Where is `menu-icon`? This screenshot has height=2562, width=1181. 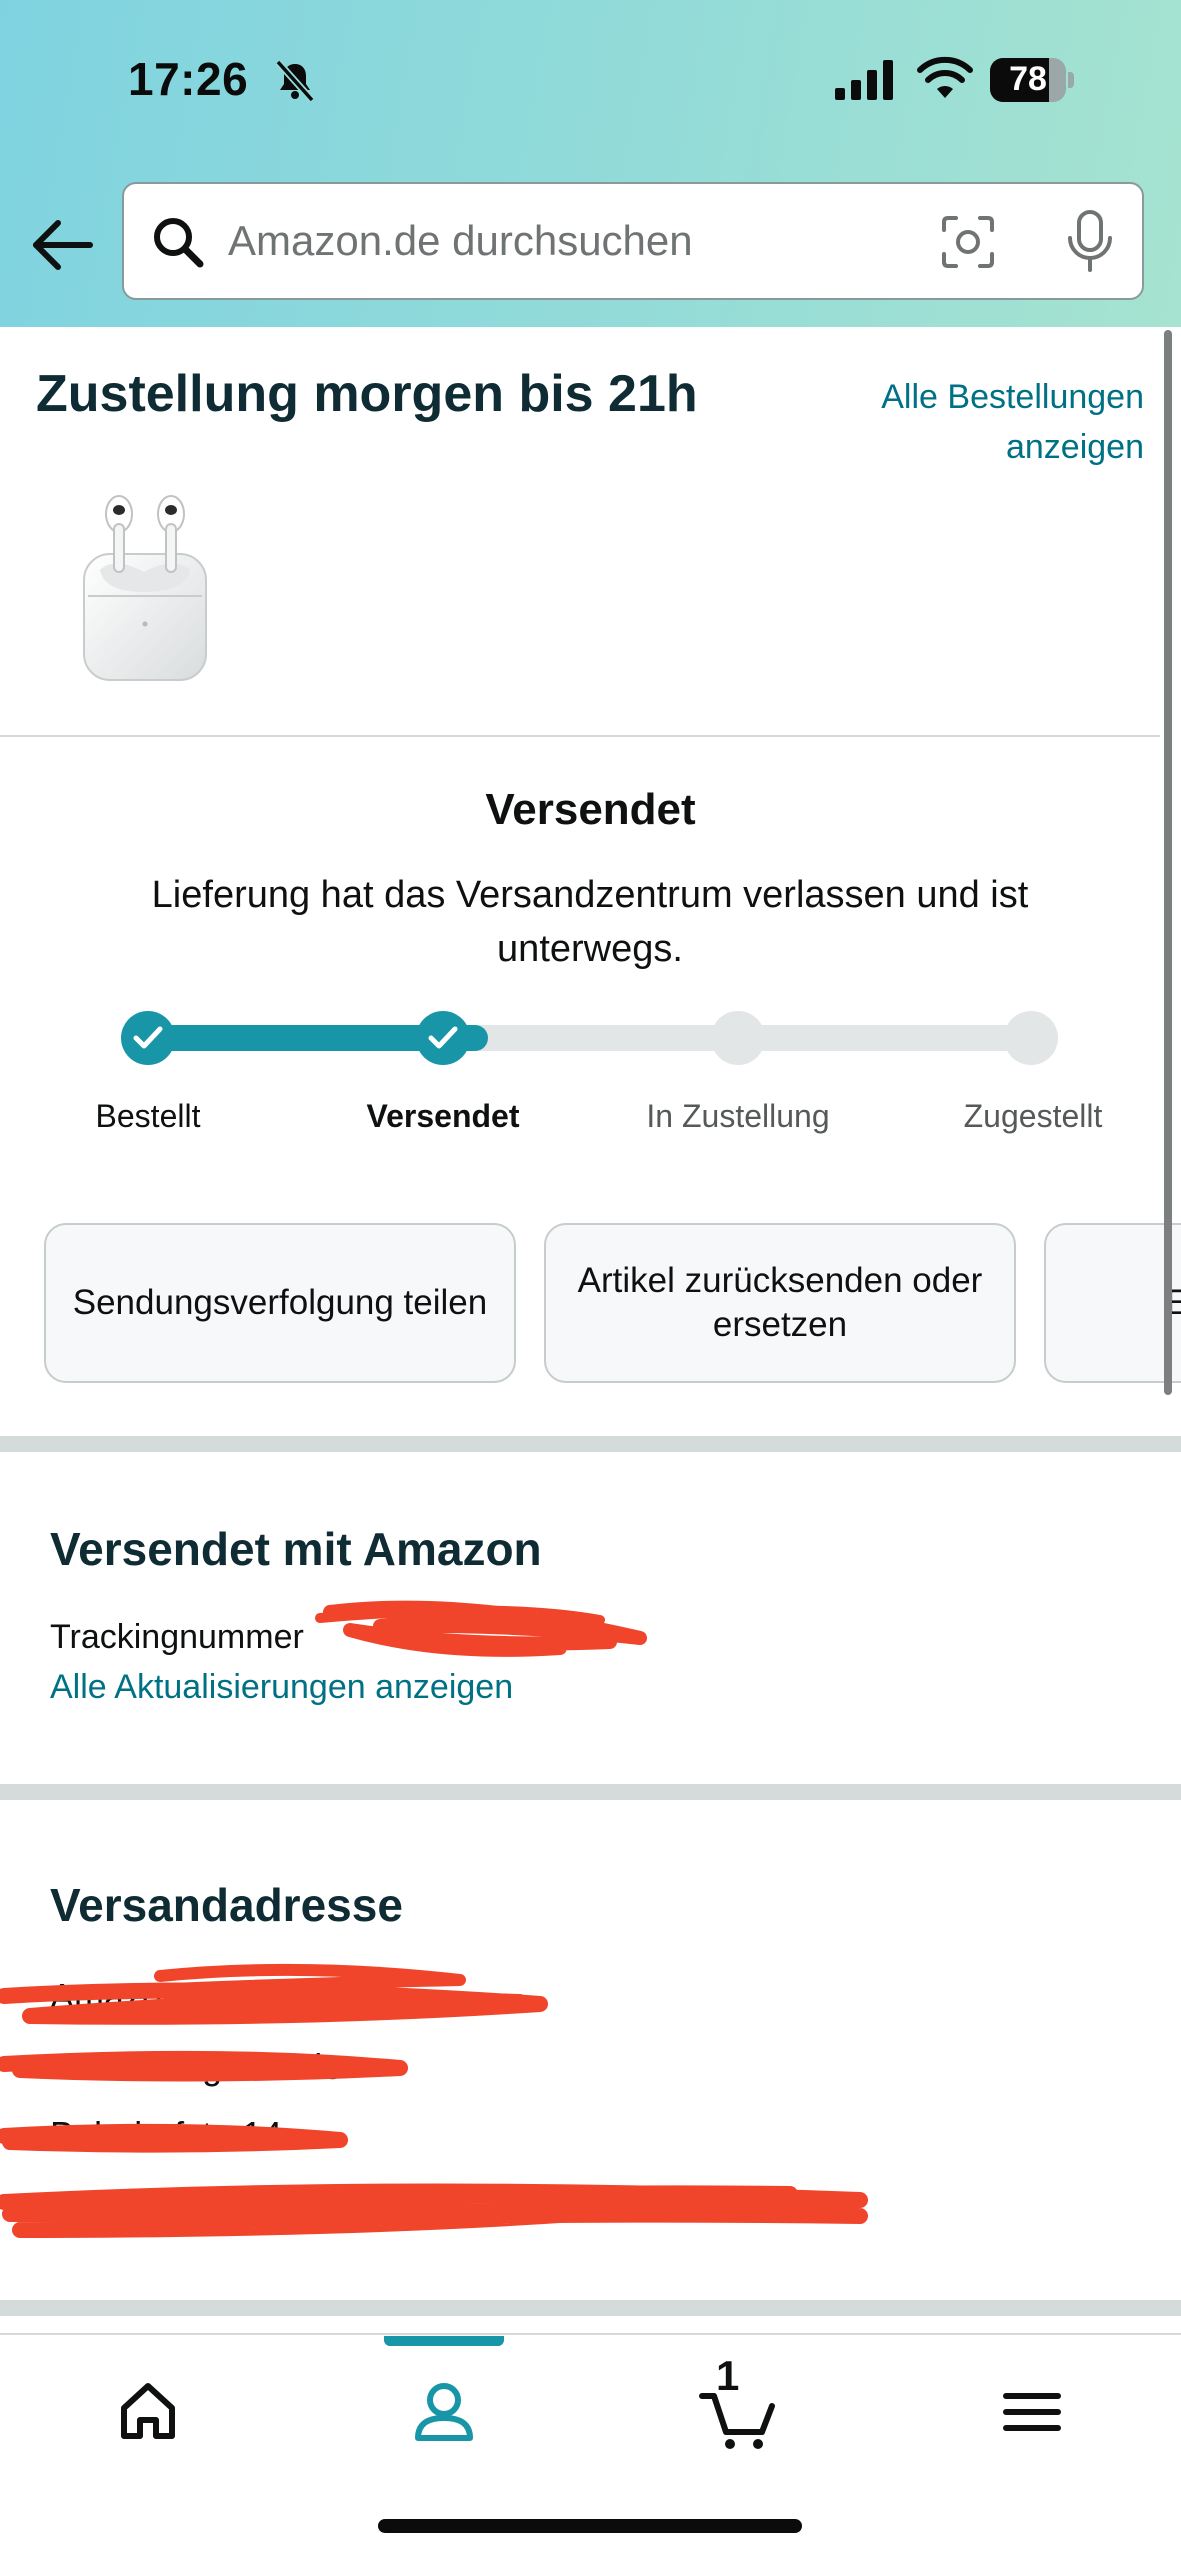
menu-icon is located at coordinates (1032, 2412).